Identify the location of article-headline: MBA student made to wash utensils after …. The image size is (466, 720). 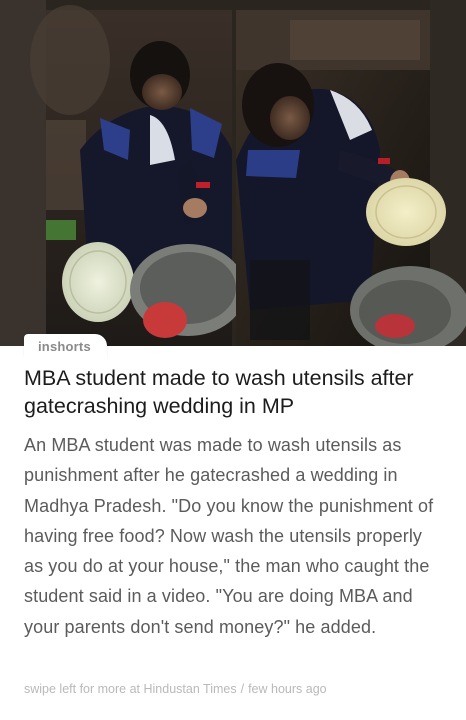
(219, 392).